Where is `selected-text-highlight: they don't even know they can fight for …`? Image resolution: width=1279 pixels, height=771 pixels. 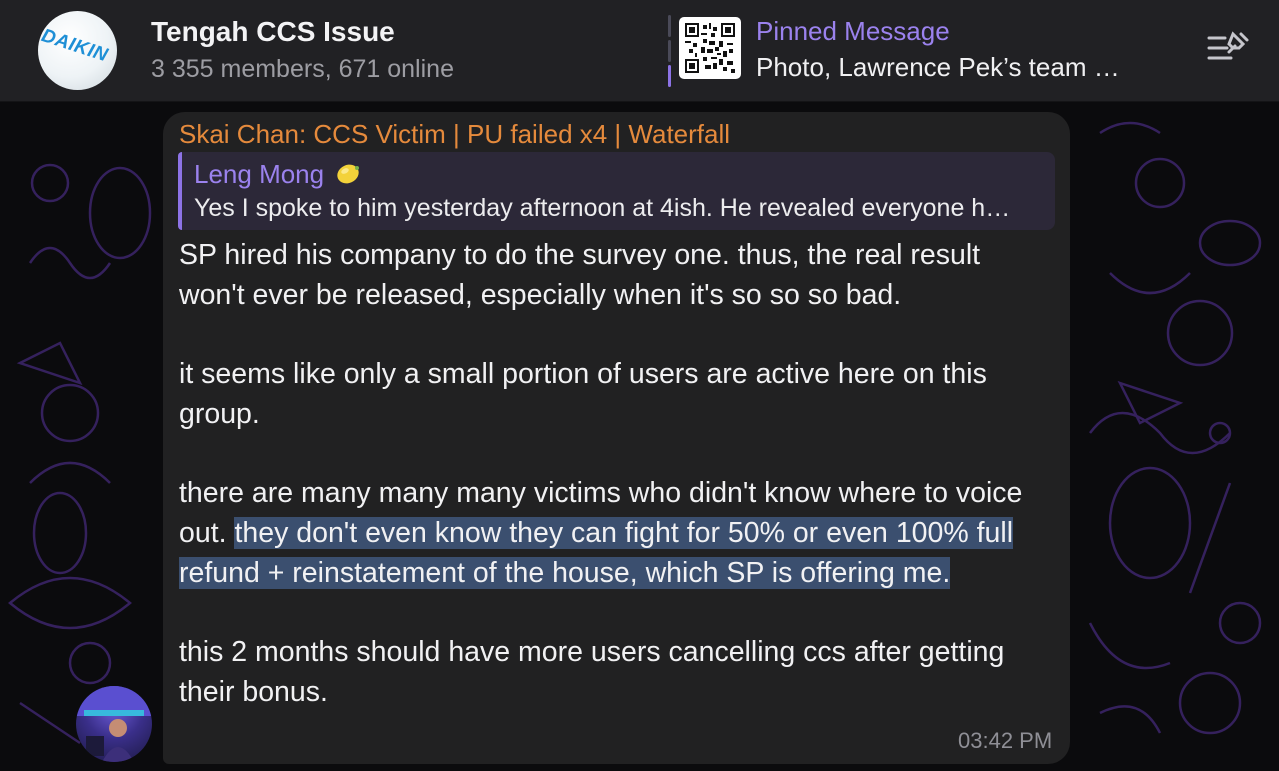 selected-text-highlight: they don't even know they can fight for … is located at coordinates (596, 552).